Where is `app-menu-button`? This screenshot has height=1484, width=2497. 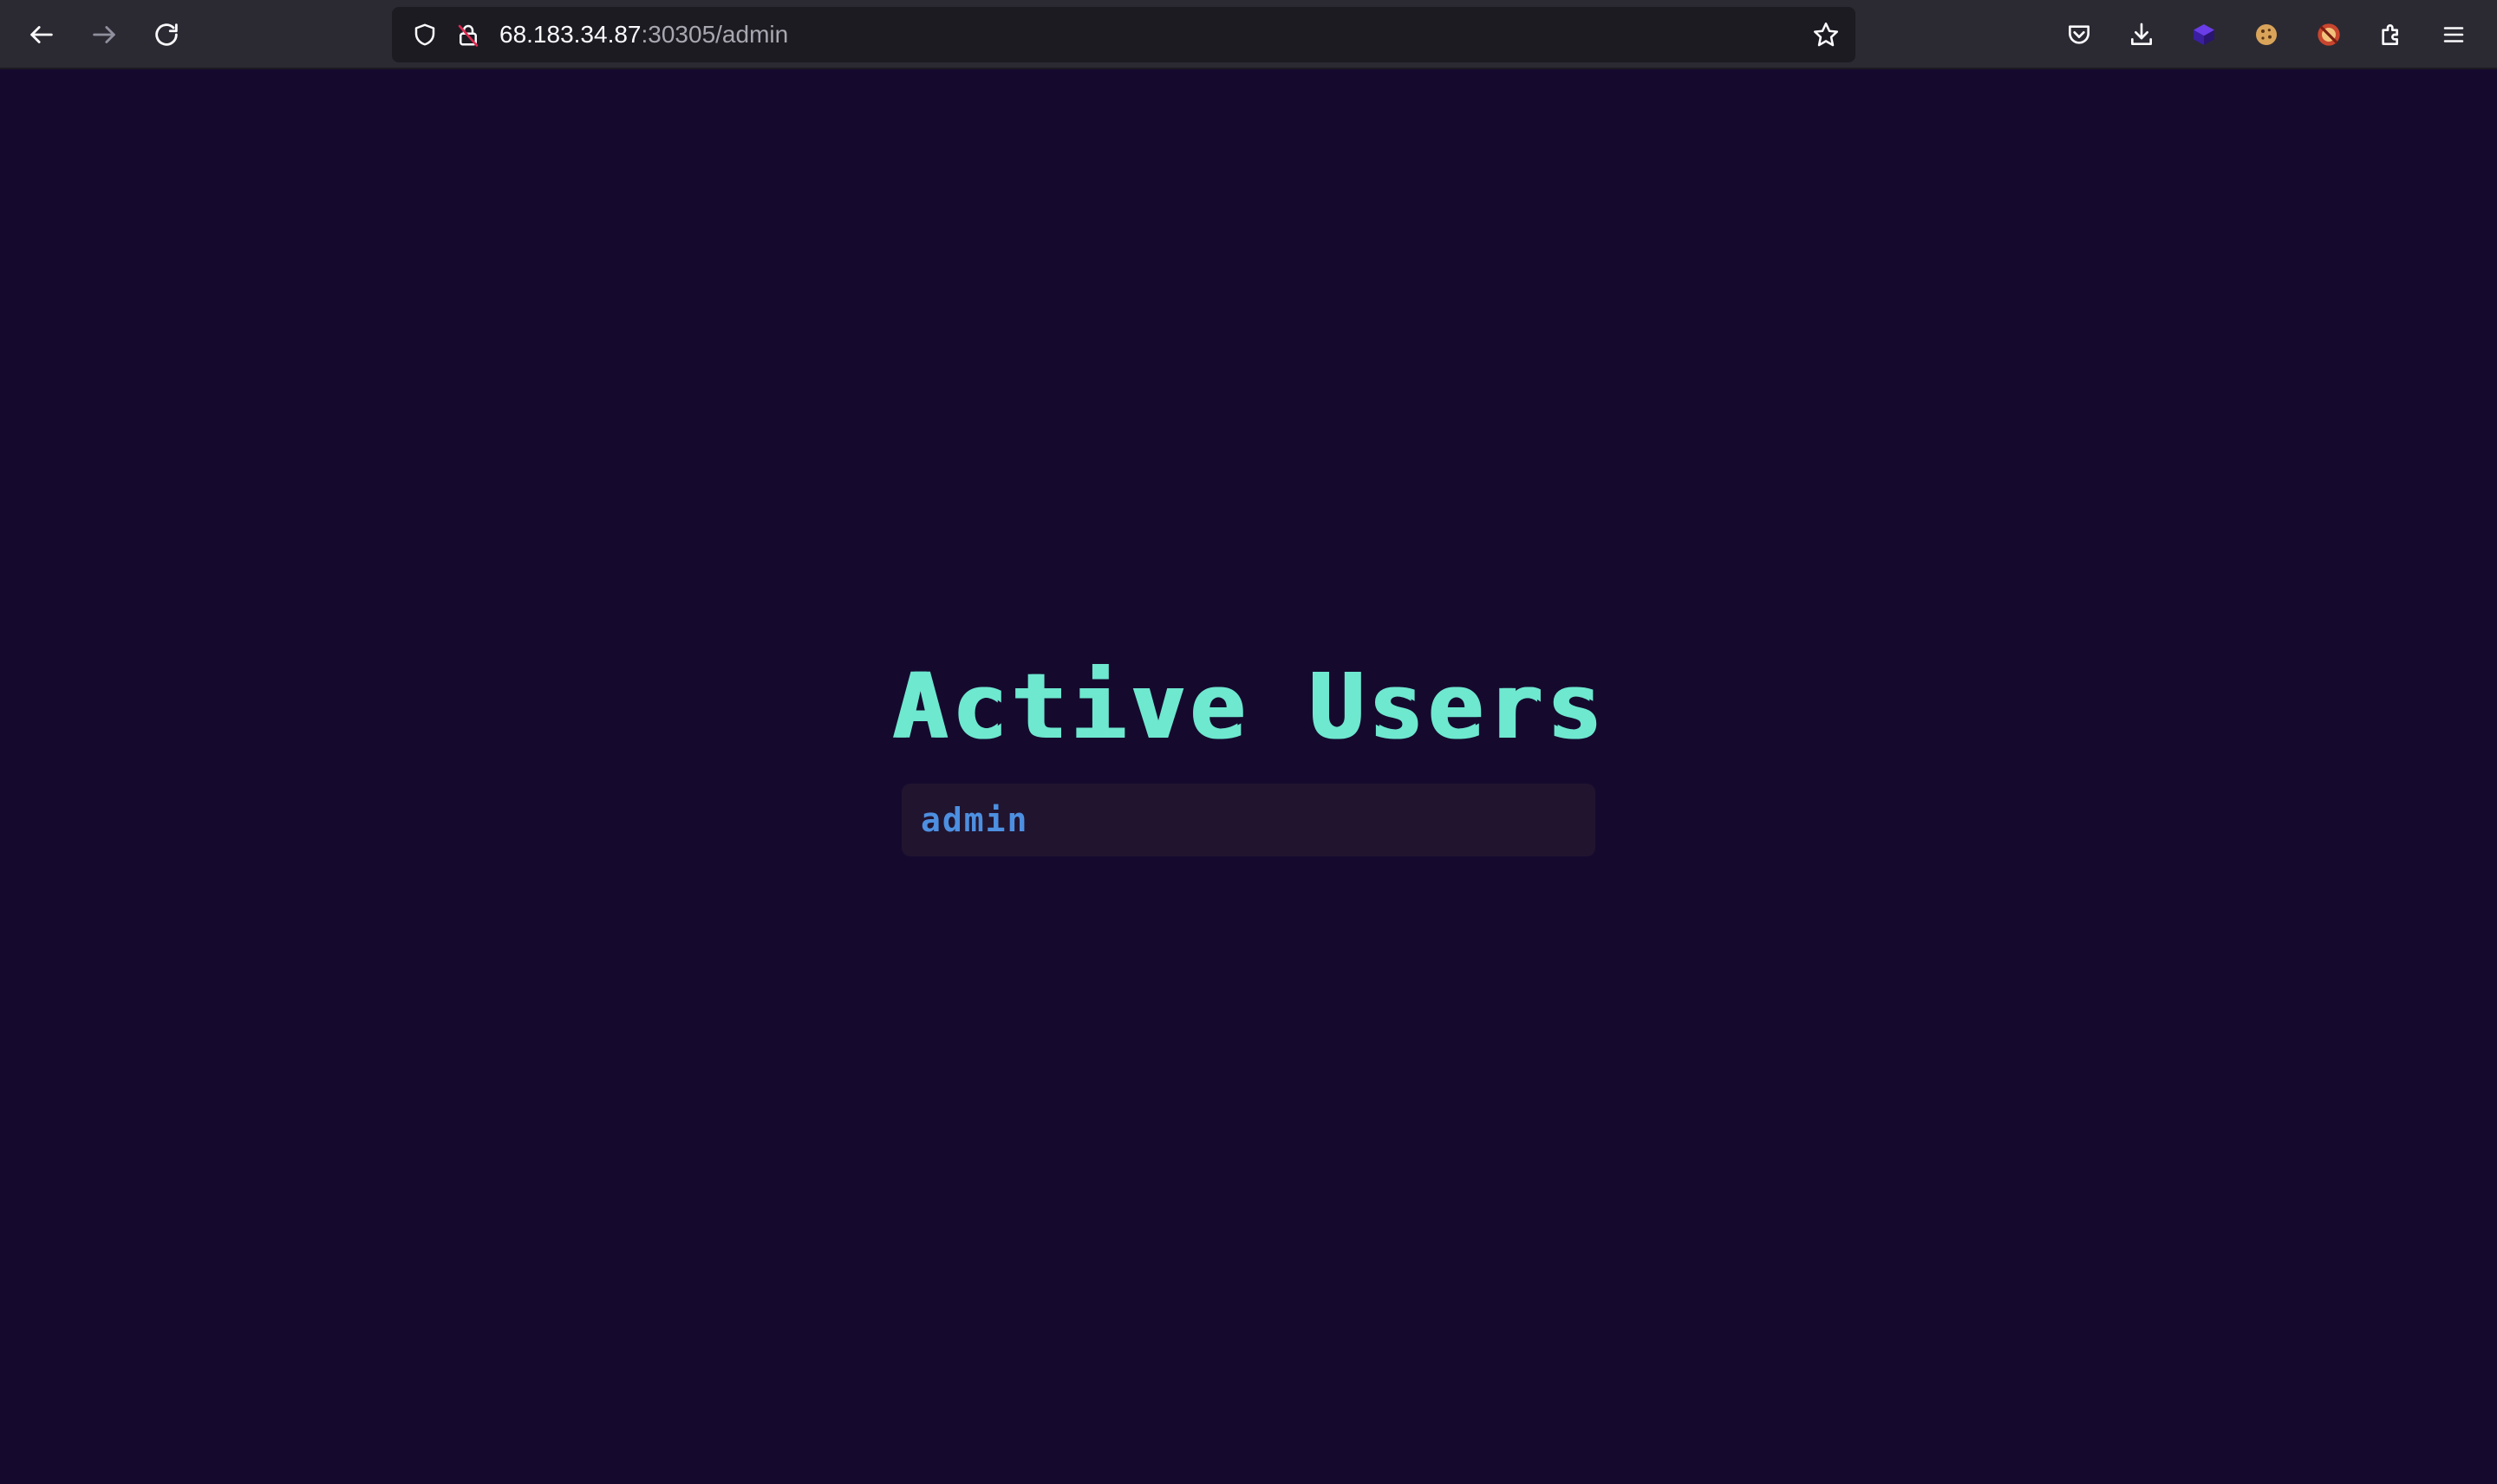
app-menu-button is located at coordinates (2453, 34).